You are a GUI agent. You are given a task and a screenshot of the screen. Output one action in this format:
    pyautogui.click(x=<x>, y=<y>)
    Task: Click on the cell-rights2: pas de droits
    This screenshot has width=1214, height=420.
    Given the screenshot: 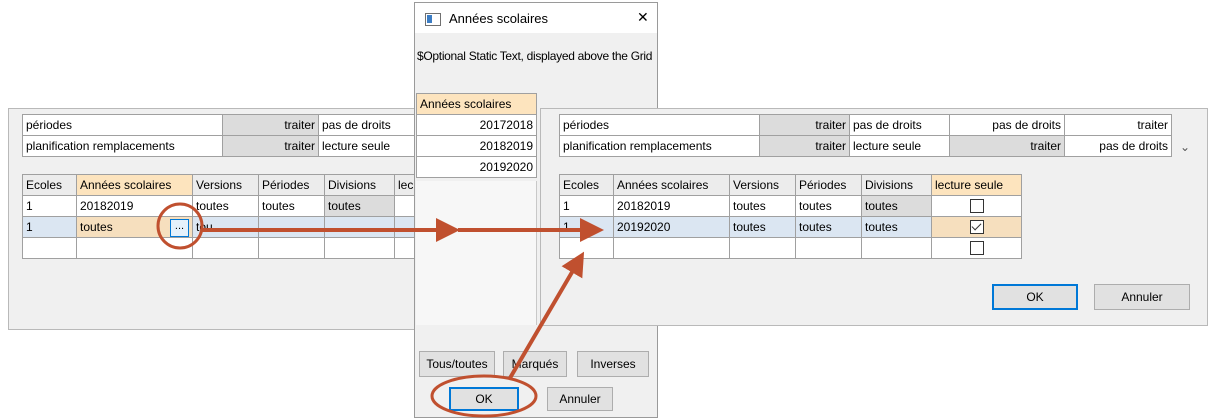 What is the action you would take?
    pyautogui.click(x=1007, y=125)
    